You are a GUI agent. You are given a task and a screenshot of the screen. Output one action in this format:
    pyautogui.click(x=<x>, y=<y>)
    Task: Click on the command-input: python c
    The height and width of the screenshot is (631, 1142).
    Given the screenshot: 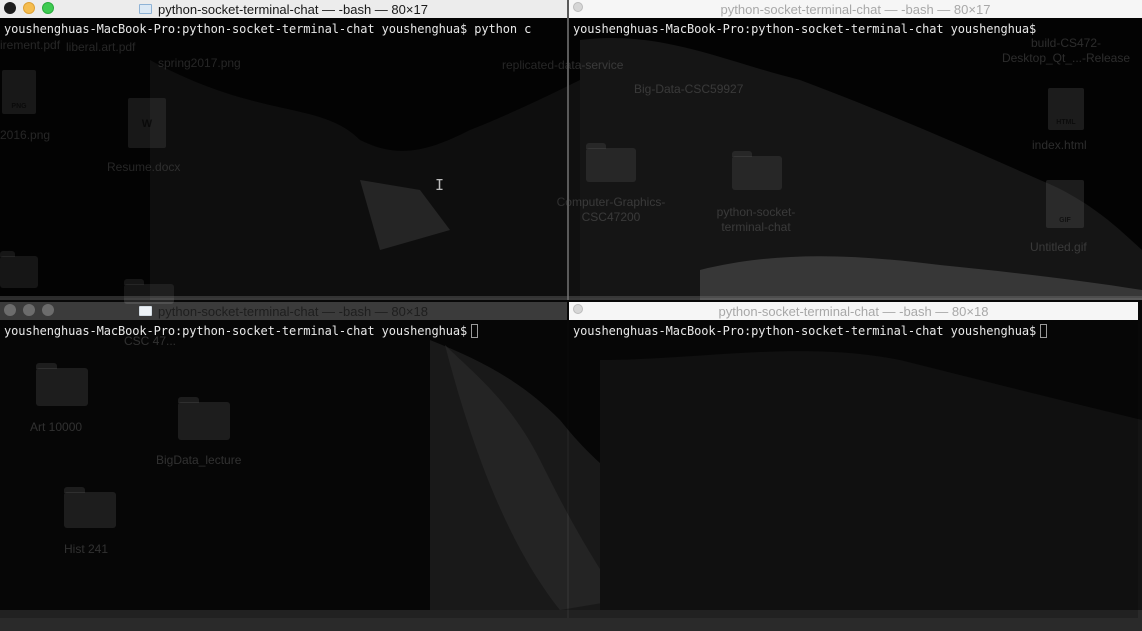 What is the action you would take?
    pyautogui.click(x=499, y=29)
    